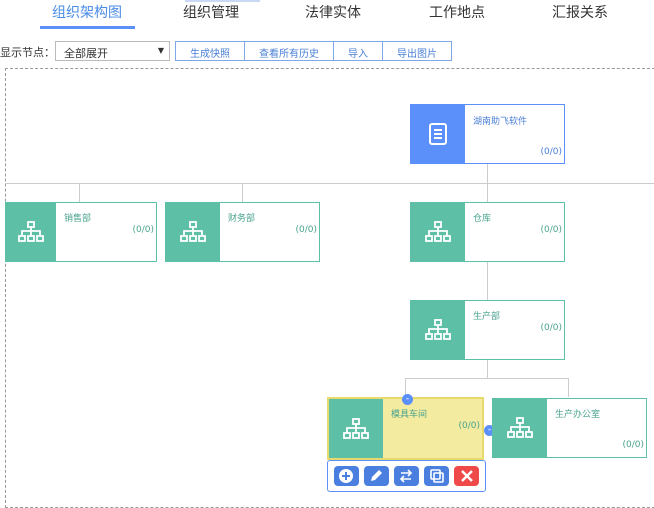  I want to click on edit-icon, so click(377, 475).